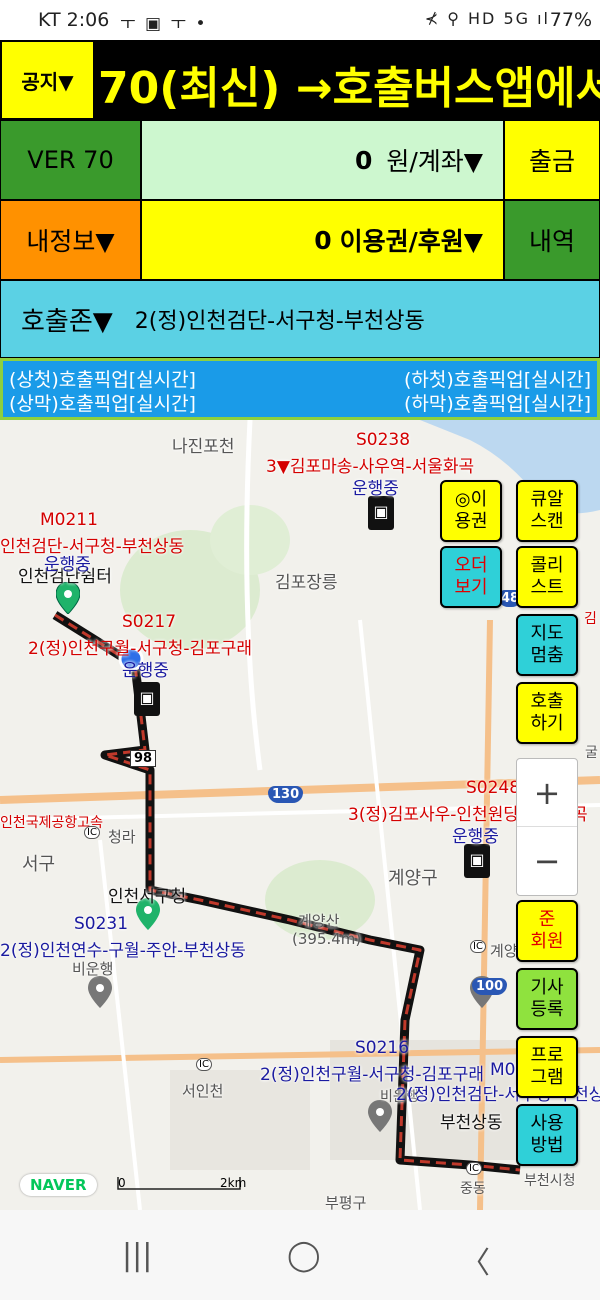 Image resolution: width=600 pixels, height=1300 pixels. I want to click on place-label: 서구, so click(39, 864).